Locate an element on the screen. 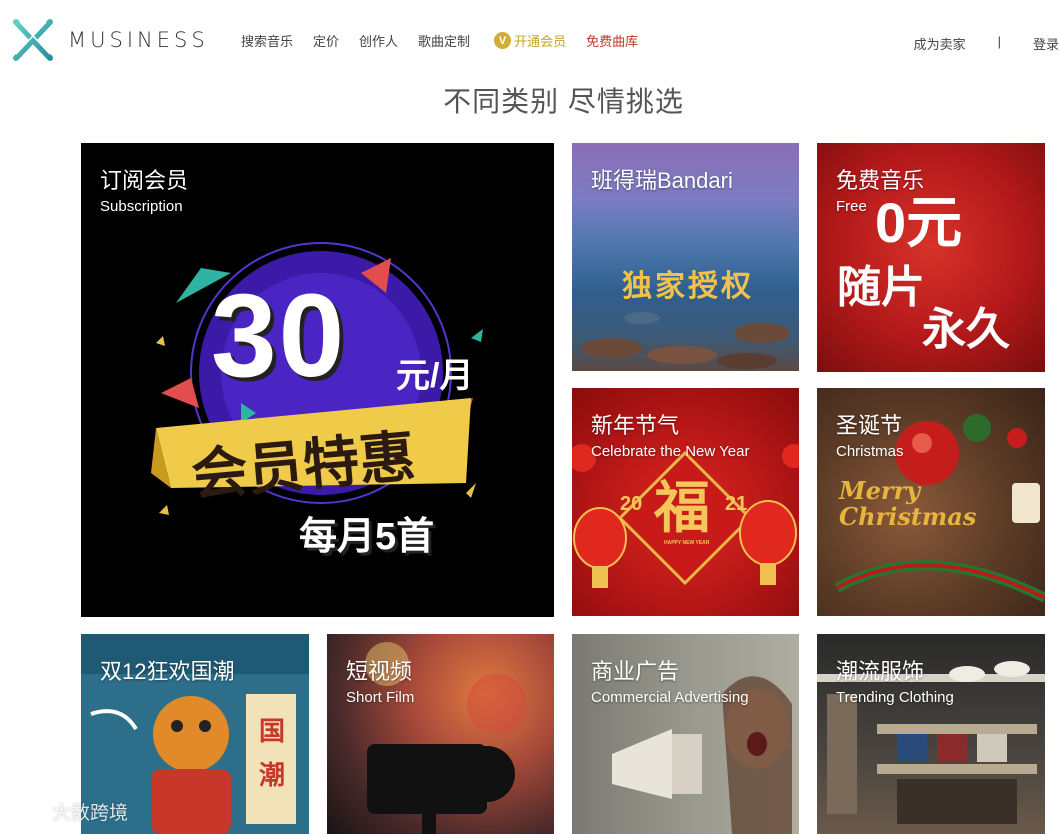 Image resolution: width=1059 pixels, height=834 pixels. nav-pricing: 定价 is located at coordinates (326, 40).